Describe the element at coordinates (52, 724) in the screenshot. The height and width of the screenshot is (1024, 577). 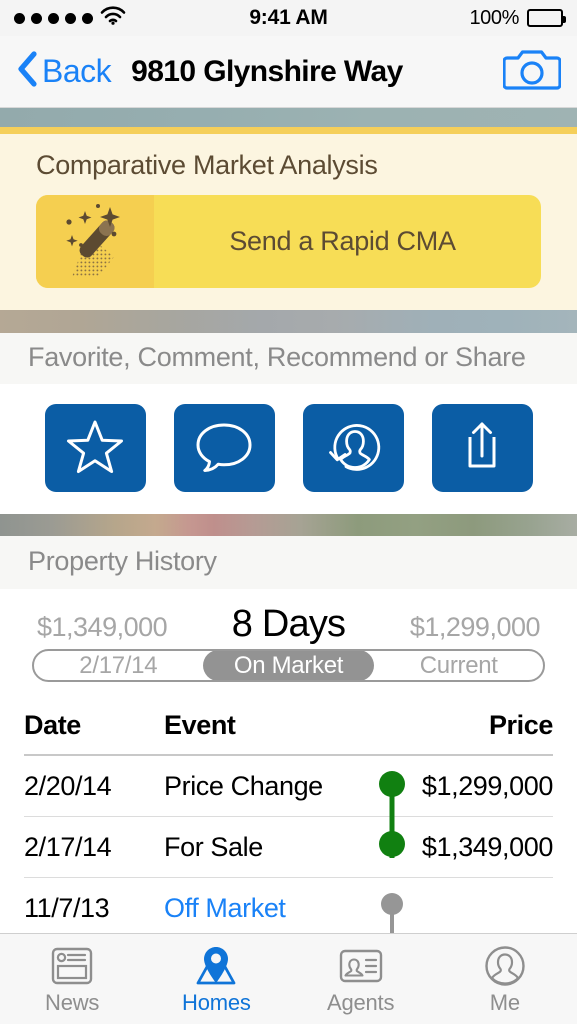
I see `column-header-date: Date` at that location.